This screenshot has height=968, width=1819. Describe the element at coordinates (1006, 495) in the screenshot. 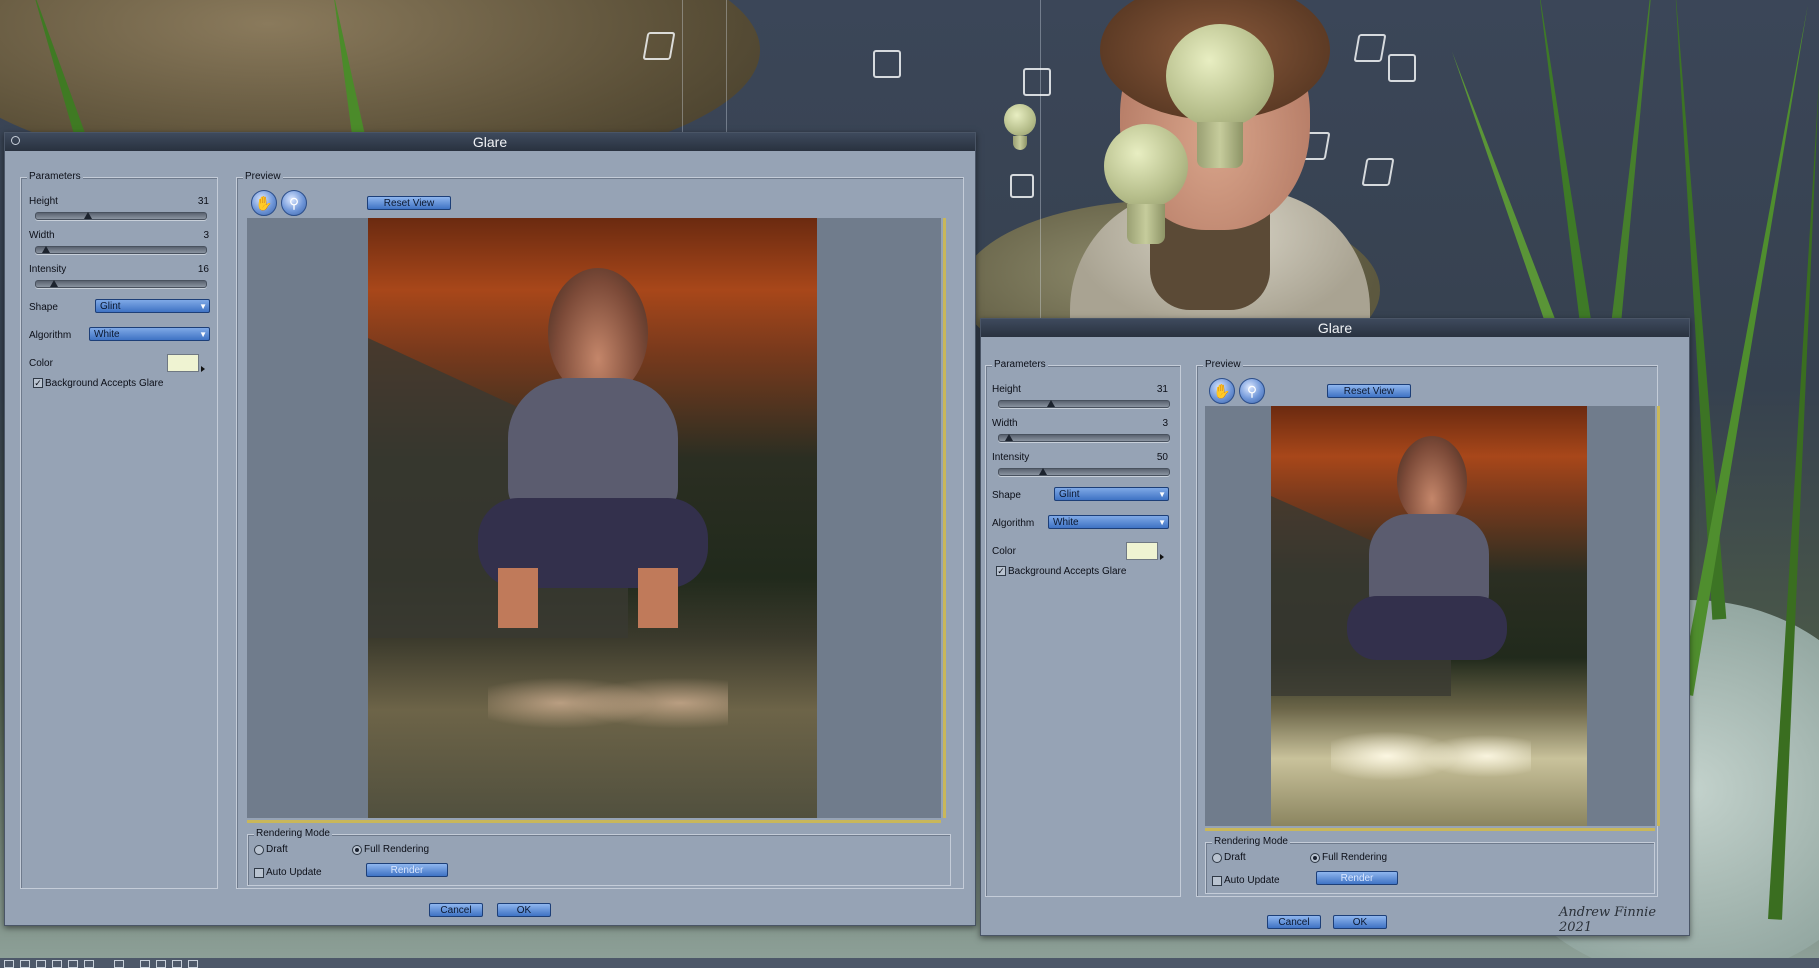

I see `shape-label: Shape` at that location.